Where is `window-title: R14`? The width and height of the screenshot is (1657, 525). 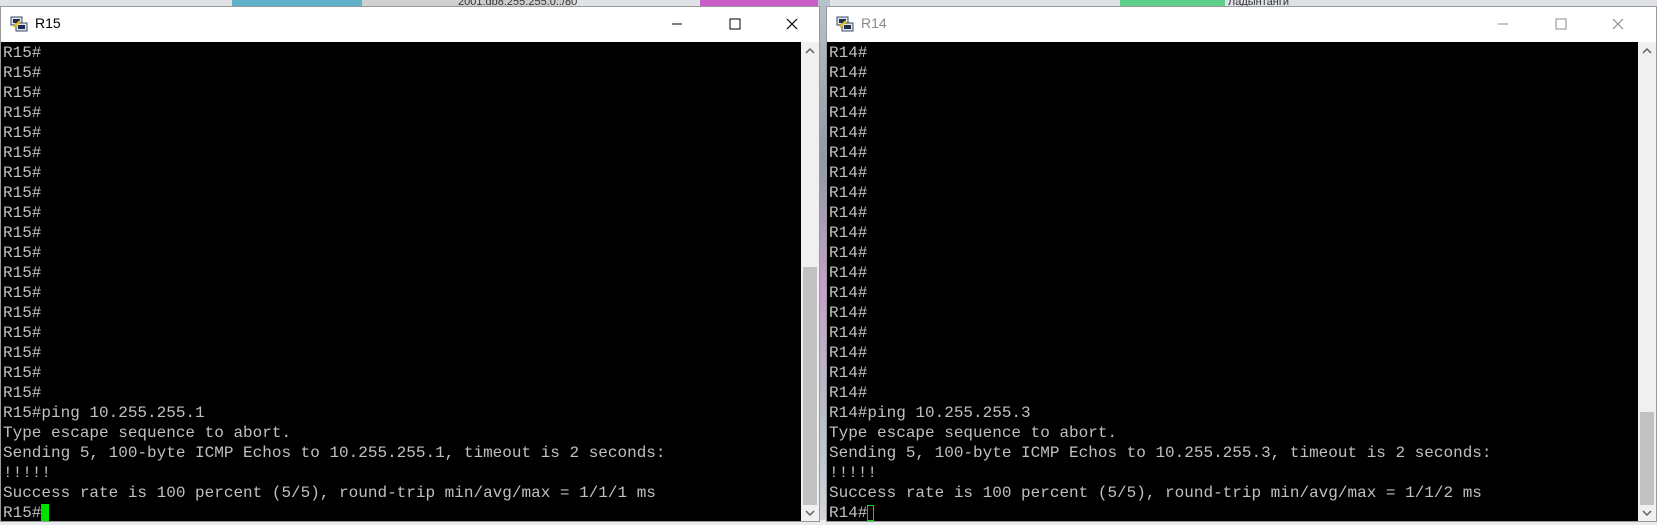
window-title: R14 is located at coordinates (874, 23).